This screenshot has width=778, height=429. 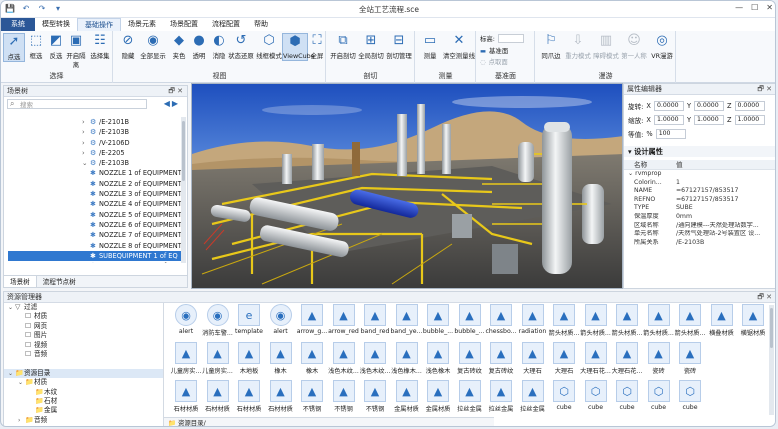 What do you see at coordinates (699, 191) in the screenshot?
I see `property-row: NAME =67127157/853517` at bounding box center [699, 191].